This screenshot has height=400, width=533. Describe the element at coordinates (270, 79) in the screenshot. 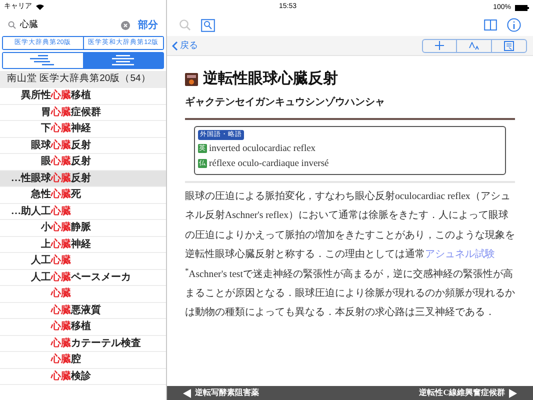

I see `entry-title: 逆転性眼球心臓反射` at that location.